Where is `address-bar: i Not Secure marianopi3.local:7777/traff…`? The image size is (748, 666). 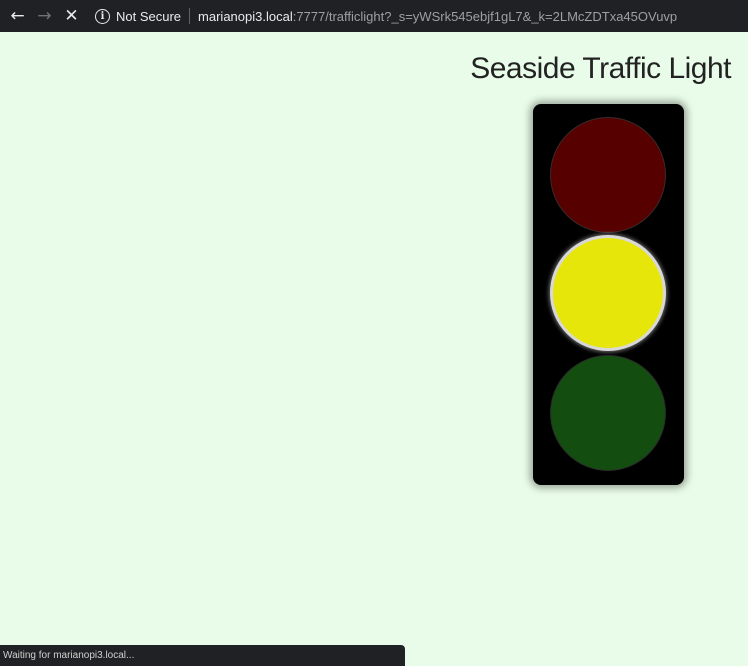 address-bar: i Not Secure marianopi3.local:7777/traff… is located at coordinates (386, 16).